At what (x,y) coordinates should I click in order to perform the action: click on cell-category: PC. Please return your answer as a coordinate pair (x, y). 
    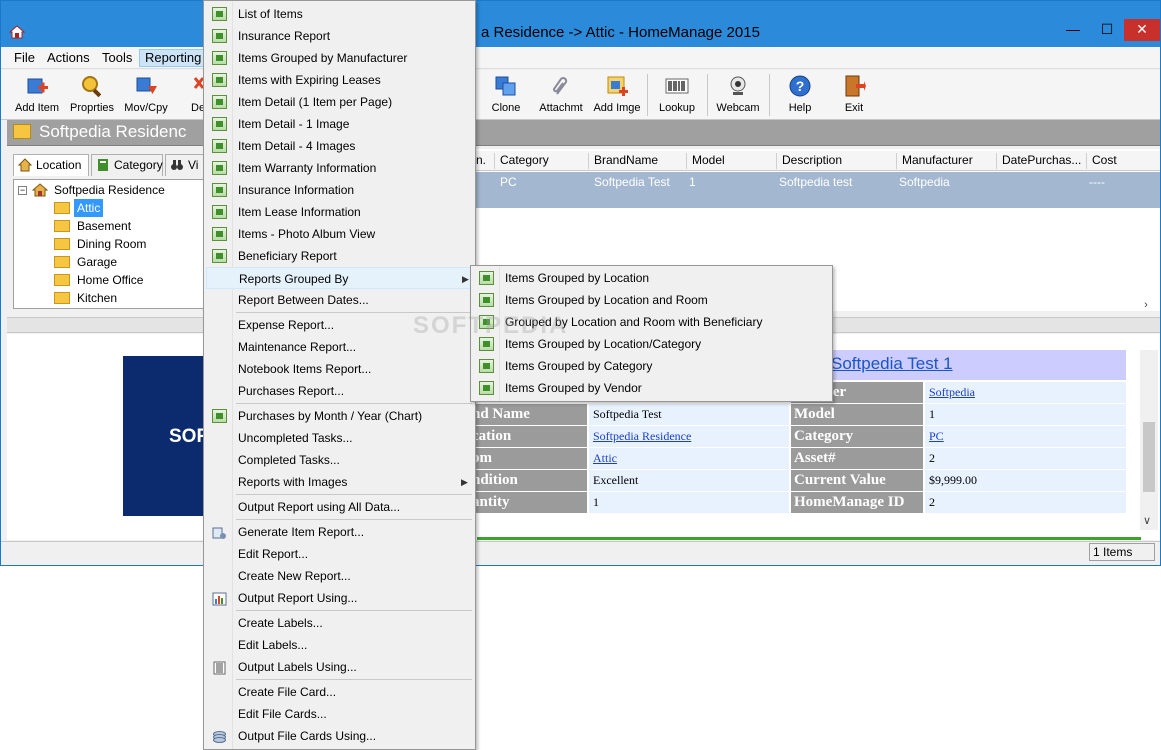
    Looking at the image, I should click on (508, 182).